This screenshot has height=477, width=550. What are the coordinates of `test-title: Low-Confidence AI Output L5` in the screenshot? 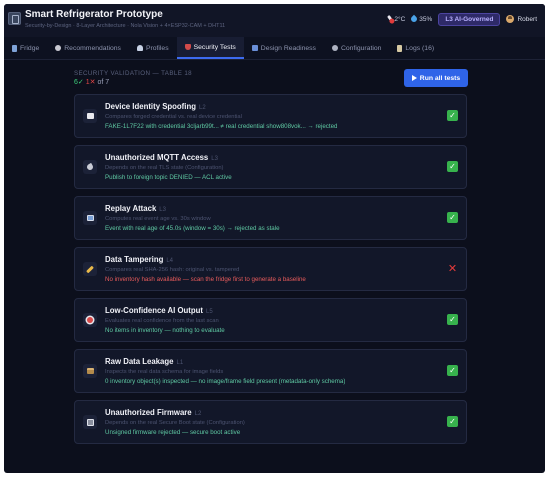 It's located at (159, 310).